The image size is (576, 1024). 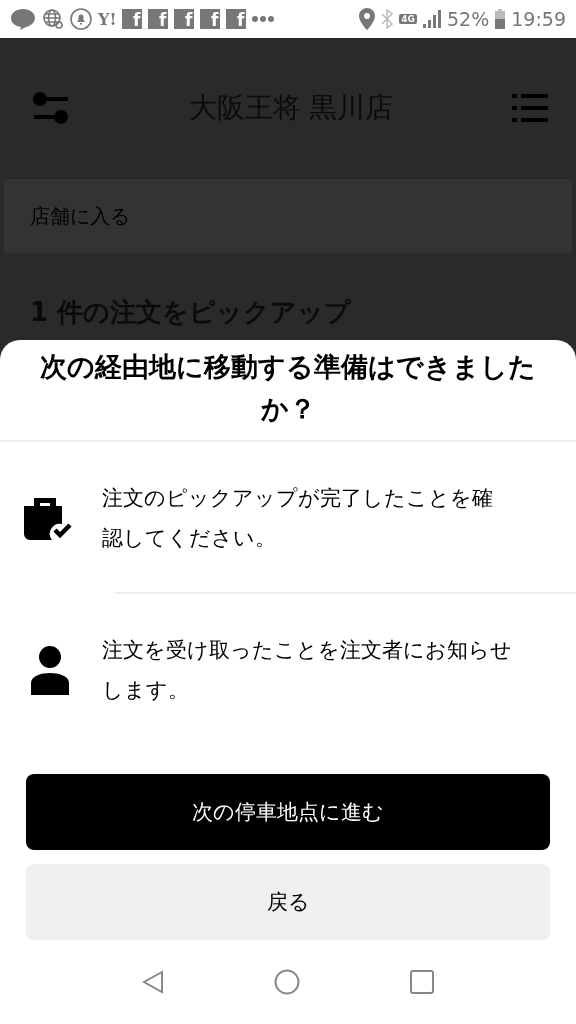 I want to click on bell-icon, so click(x=81, y=19).